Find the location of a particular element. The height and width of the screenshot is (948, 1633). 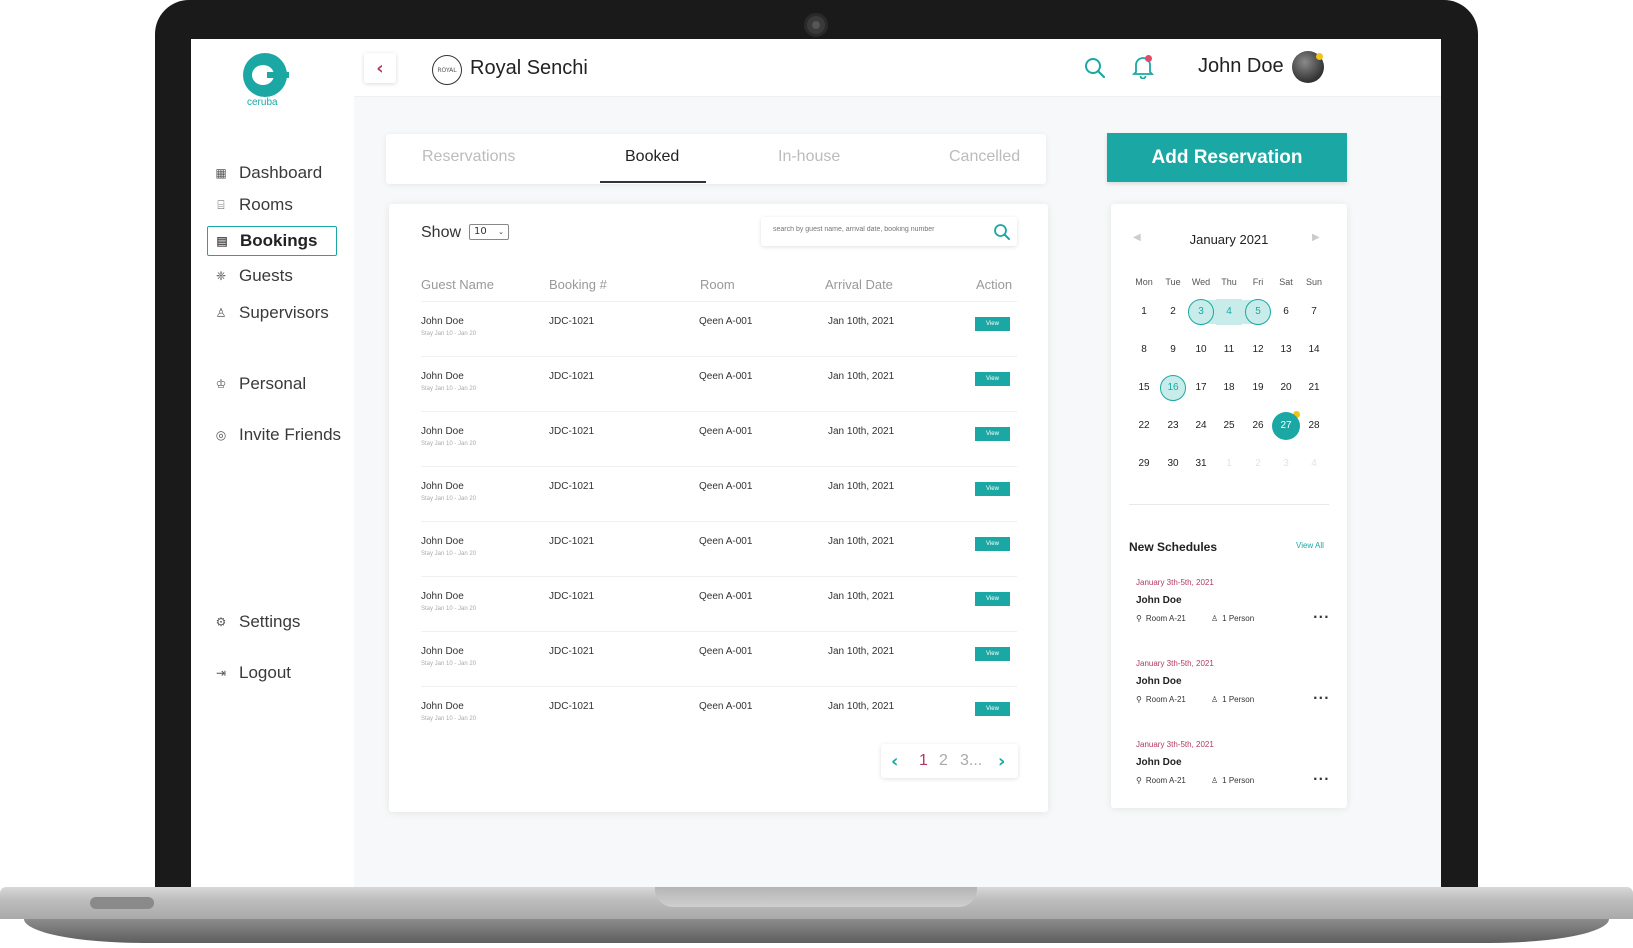

sidebar-item-bookings: ▤ Bookings is located at coordinates (272, 241).